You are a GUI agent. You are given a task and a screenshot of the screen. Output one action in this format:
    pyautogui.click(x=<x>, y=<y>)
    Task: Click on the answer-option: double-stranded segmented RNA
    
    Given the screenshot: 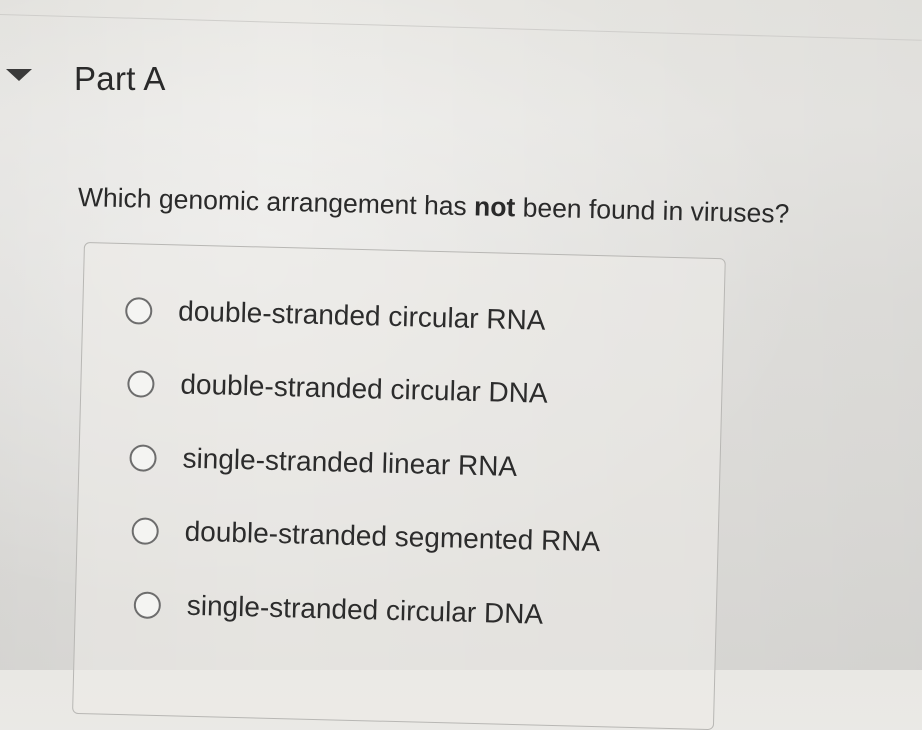 What is the action you would take?
    pyautogui.click(x=366, y=536)
    